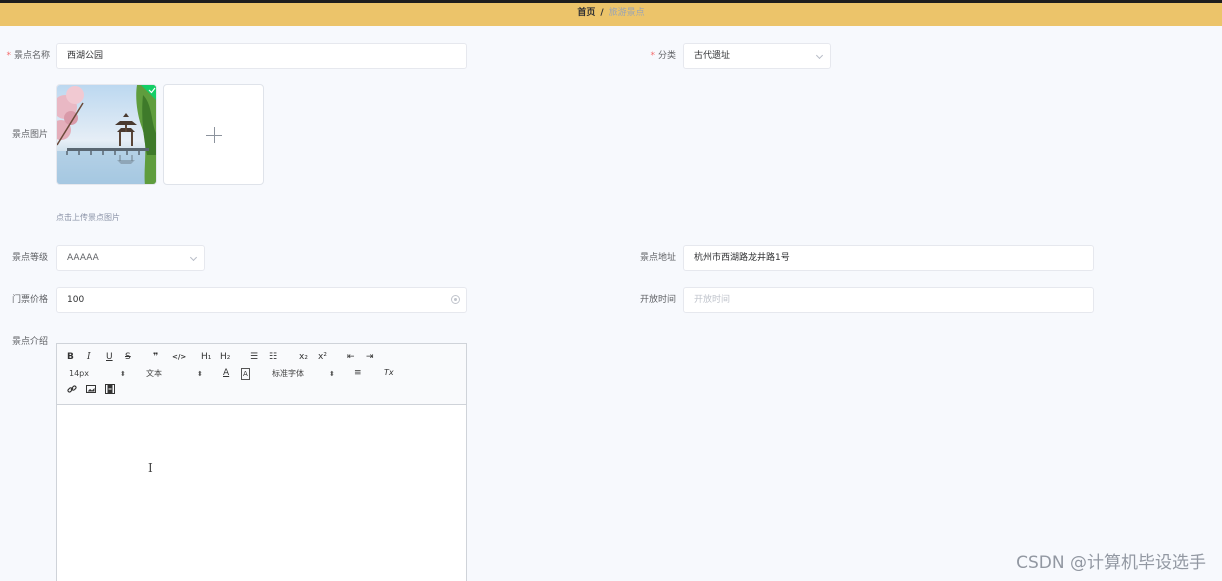 This screenshot has height=581, width=1222. What do you see at coordinates (226, 373) in the screenshot?
I see `font-color-button: A` at bounding box center [226, 373].